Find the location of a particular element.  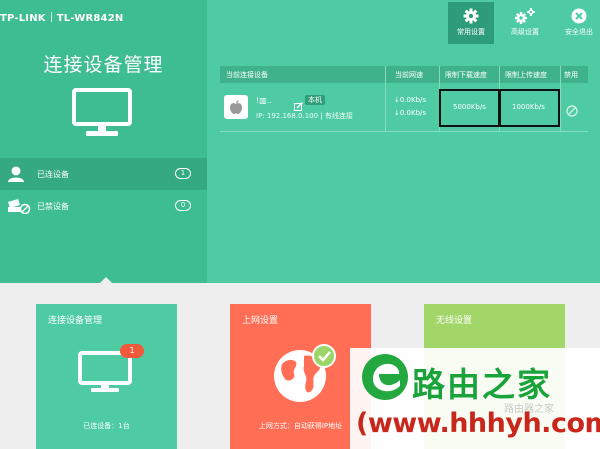

watermark: 路由之家 路由器之家 (www.hhhyh.com) is located at coordinates (475, 398).